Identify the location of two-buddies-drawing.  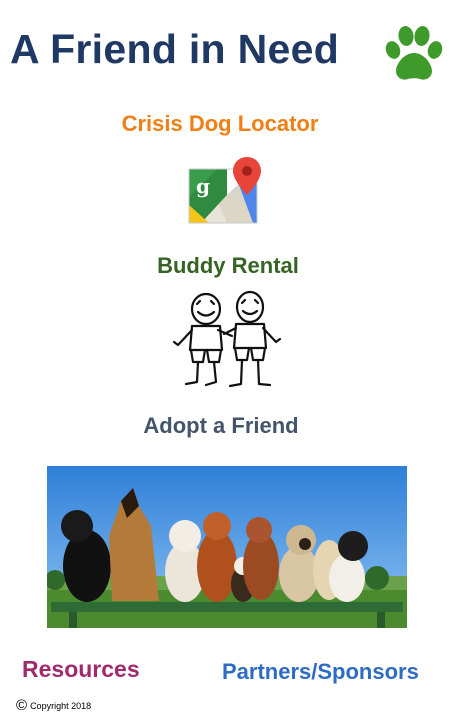
(227, 342).